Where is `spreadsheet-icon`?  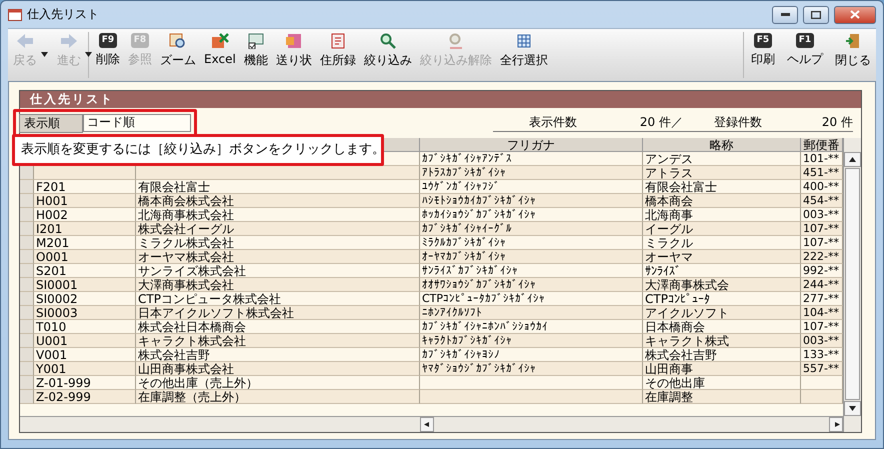 spreadsheet-icon is located at coordinates (219, 41).